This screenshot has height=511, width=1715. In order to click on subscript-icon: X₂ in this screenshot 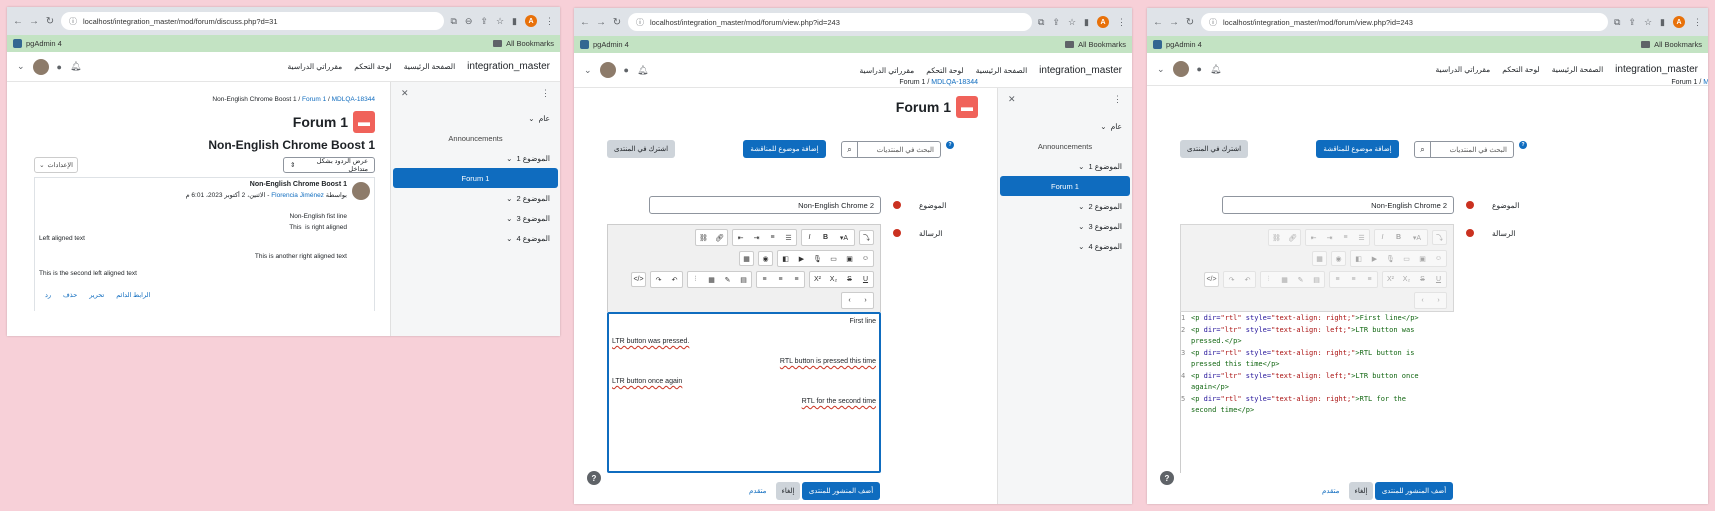, I will do `click(833, 279)`.